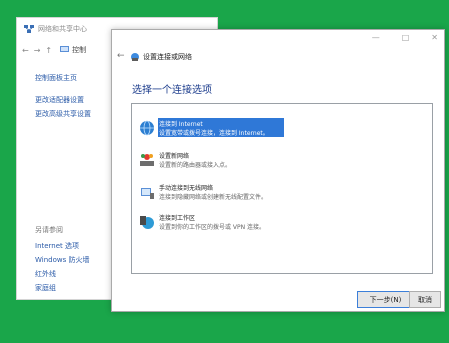 The height and width of the screenshot is (343, 449). Describe the element at coordinates (186, 188) in the screenshot. I see `option-title: 手动连接到无线网络` at that location.